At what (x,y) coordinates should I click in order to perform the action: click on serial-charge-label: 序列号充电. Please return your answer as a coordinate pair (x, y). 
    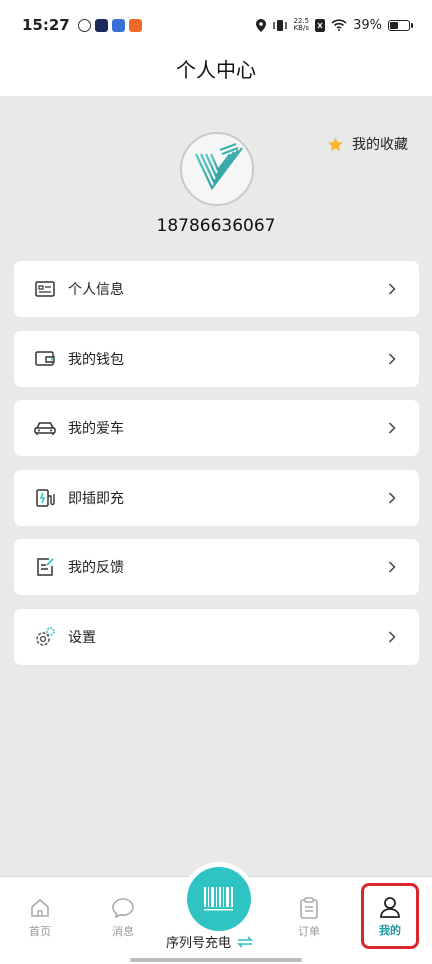
    Looking at the image, I should click on (199, 943).